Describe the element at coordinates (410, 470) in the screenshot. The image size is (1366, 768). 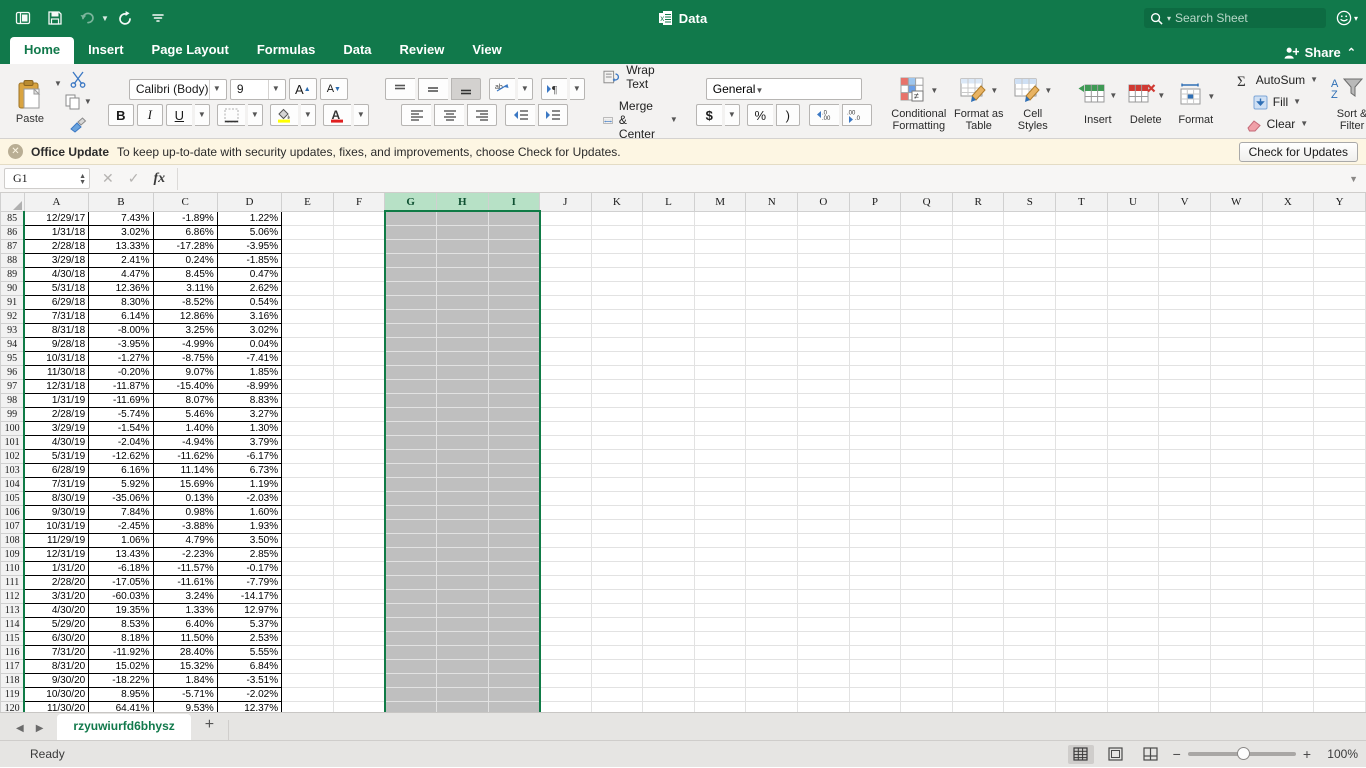
I see `cell-G103` at that location.